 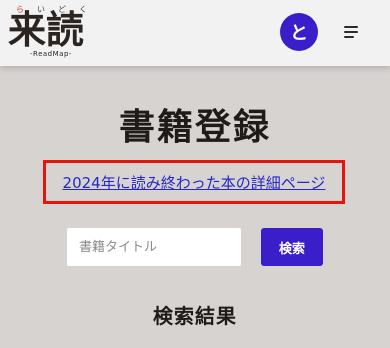 What do you see at coordinates (154, 247) in the screenshot?
I see `book-title-search-input` at bounding box center [154, 247].